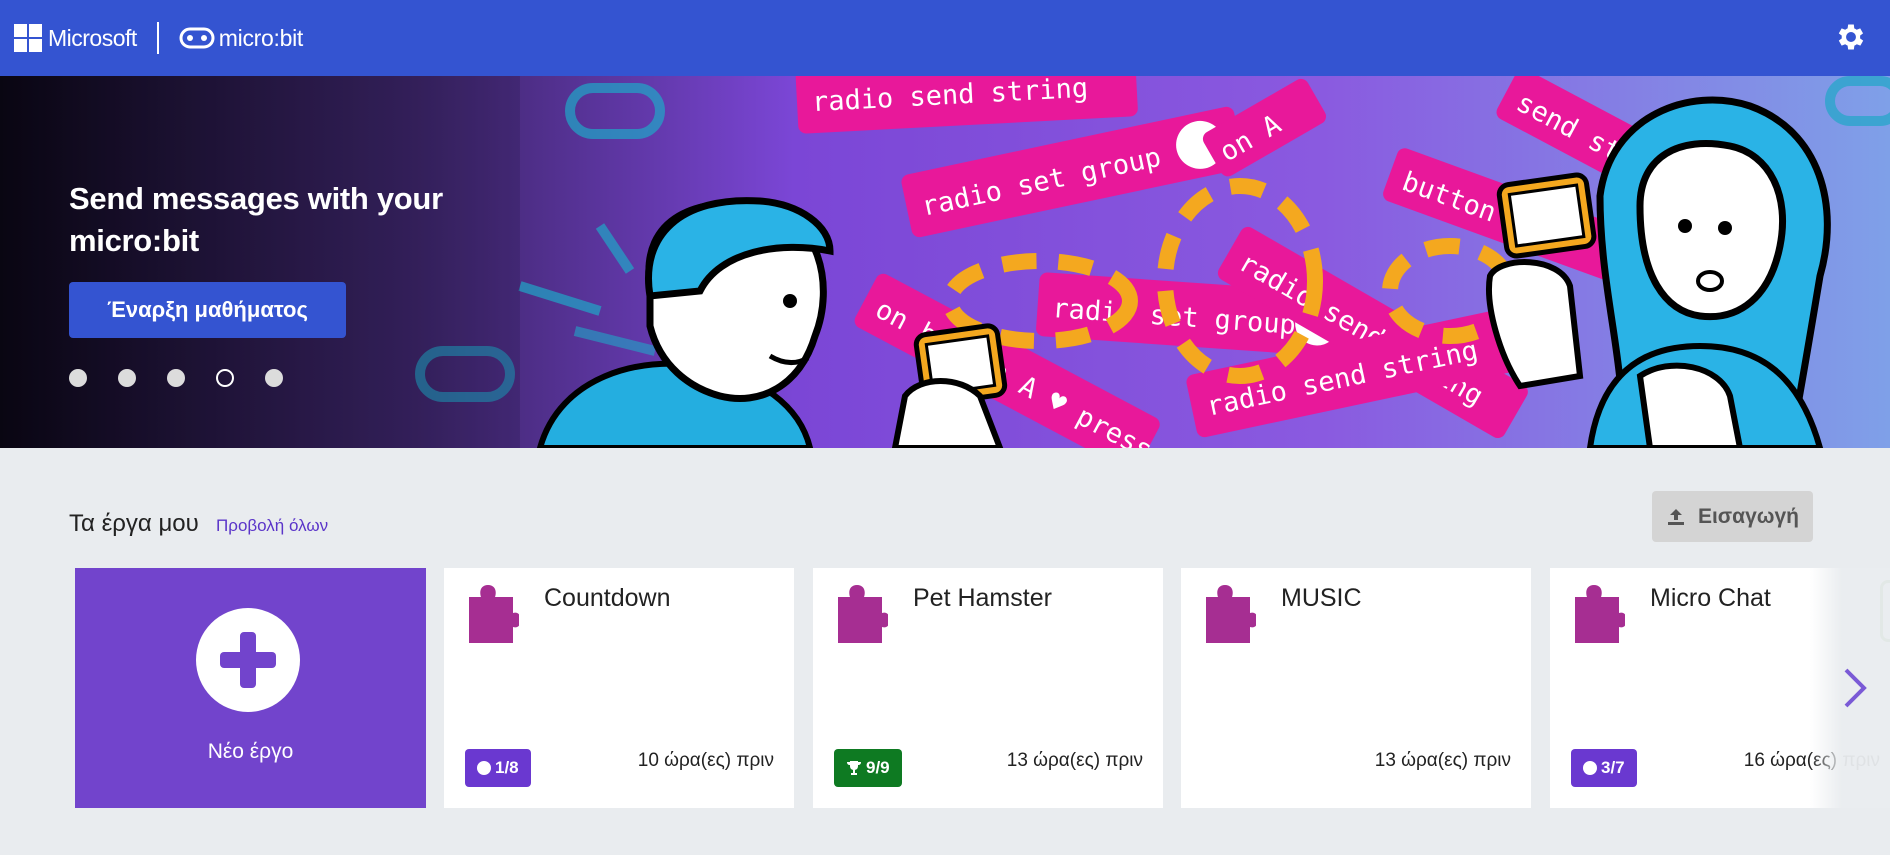 The height and width of the screenshot is (855, 1890). What do you see at coordinates (197, 38) in the screenshot?
I see `microbit-icon` at bounding box center [197, 38].